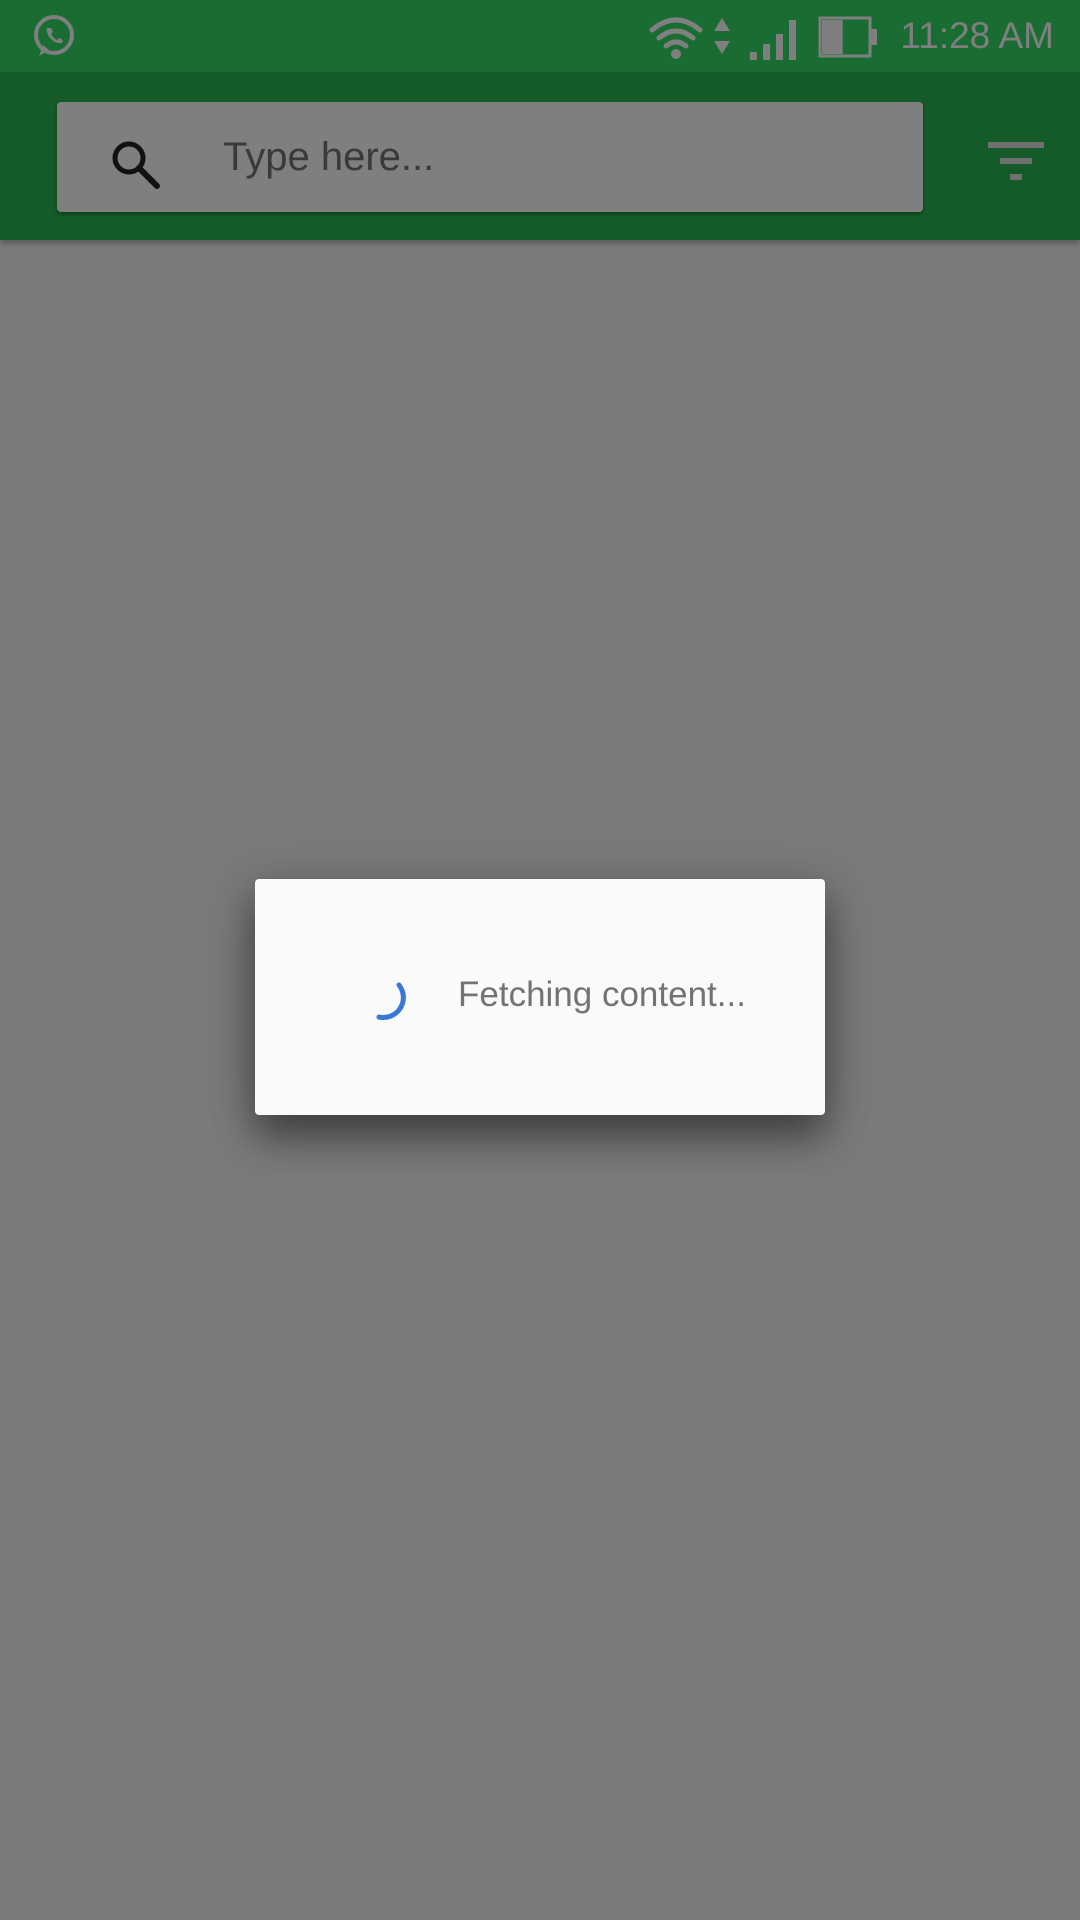  I want to click on loading-spinner-icon, so click(391, 1001).